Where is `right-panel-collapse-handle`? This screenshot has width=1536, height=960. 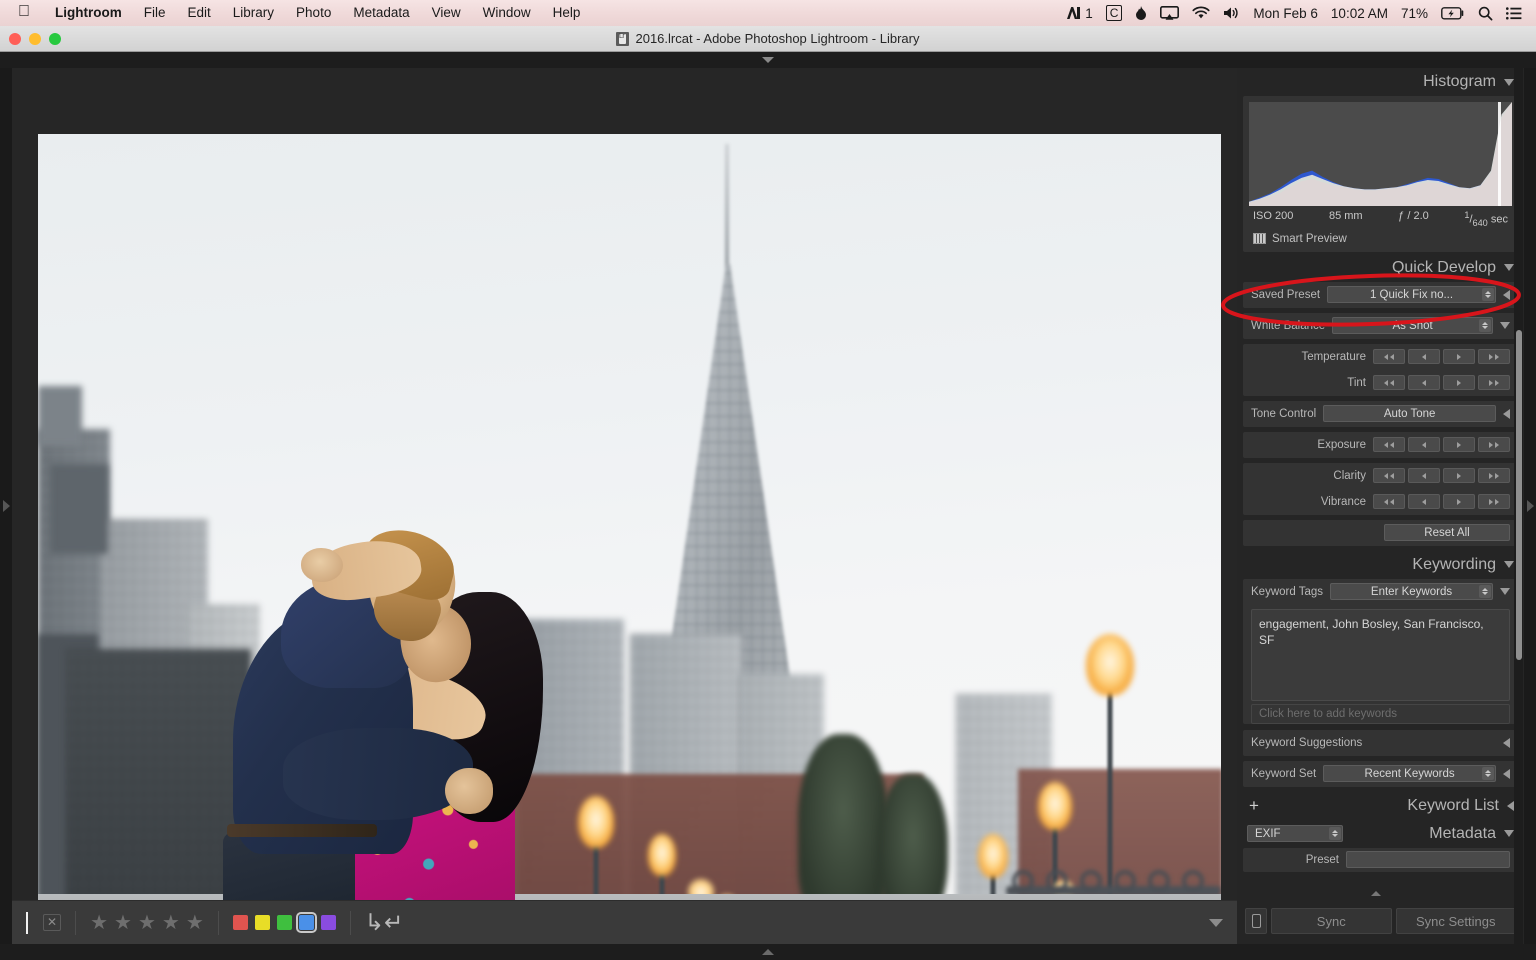 right-panel-collapse-handle is located at coordinates (1376, 893).